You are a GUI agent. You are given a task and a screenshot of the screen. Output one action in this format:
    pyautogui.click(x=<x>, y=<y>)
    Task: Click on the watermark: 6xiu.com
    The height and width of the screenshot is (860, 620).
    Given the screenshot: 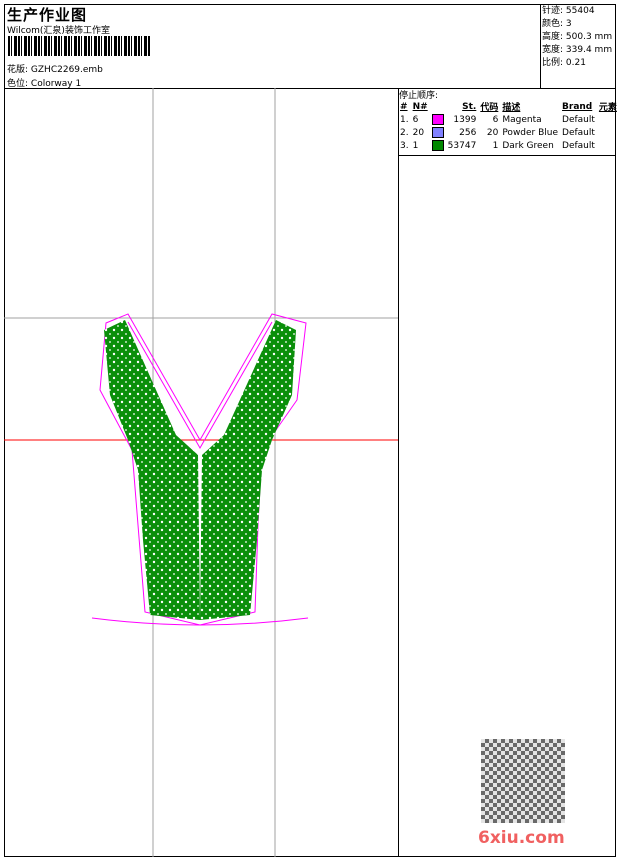 What is the action you would take?
    pyautogui.click(x=521, y=838)
    